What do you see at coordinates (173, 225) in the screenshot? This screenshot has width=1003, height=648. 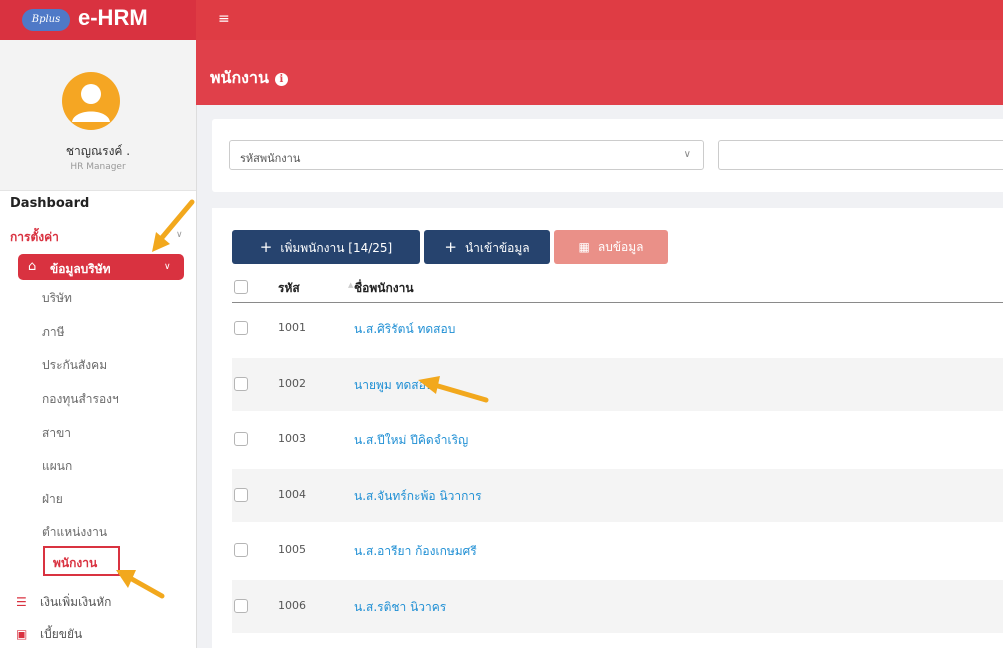 I see `annotation-arrow-icon` at bounding box center [173, 225].